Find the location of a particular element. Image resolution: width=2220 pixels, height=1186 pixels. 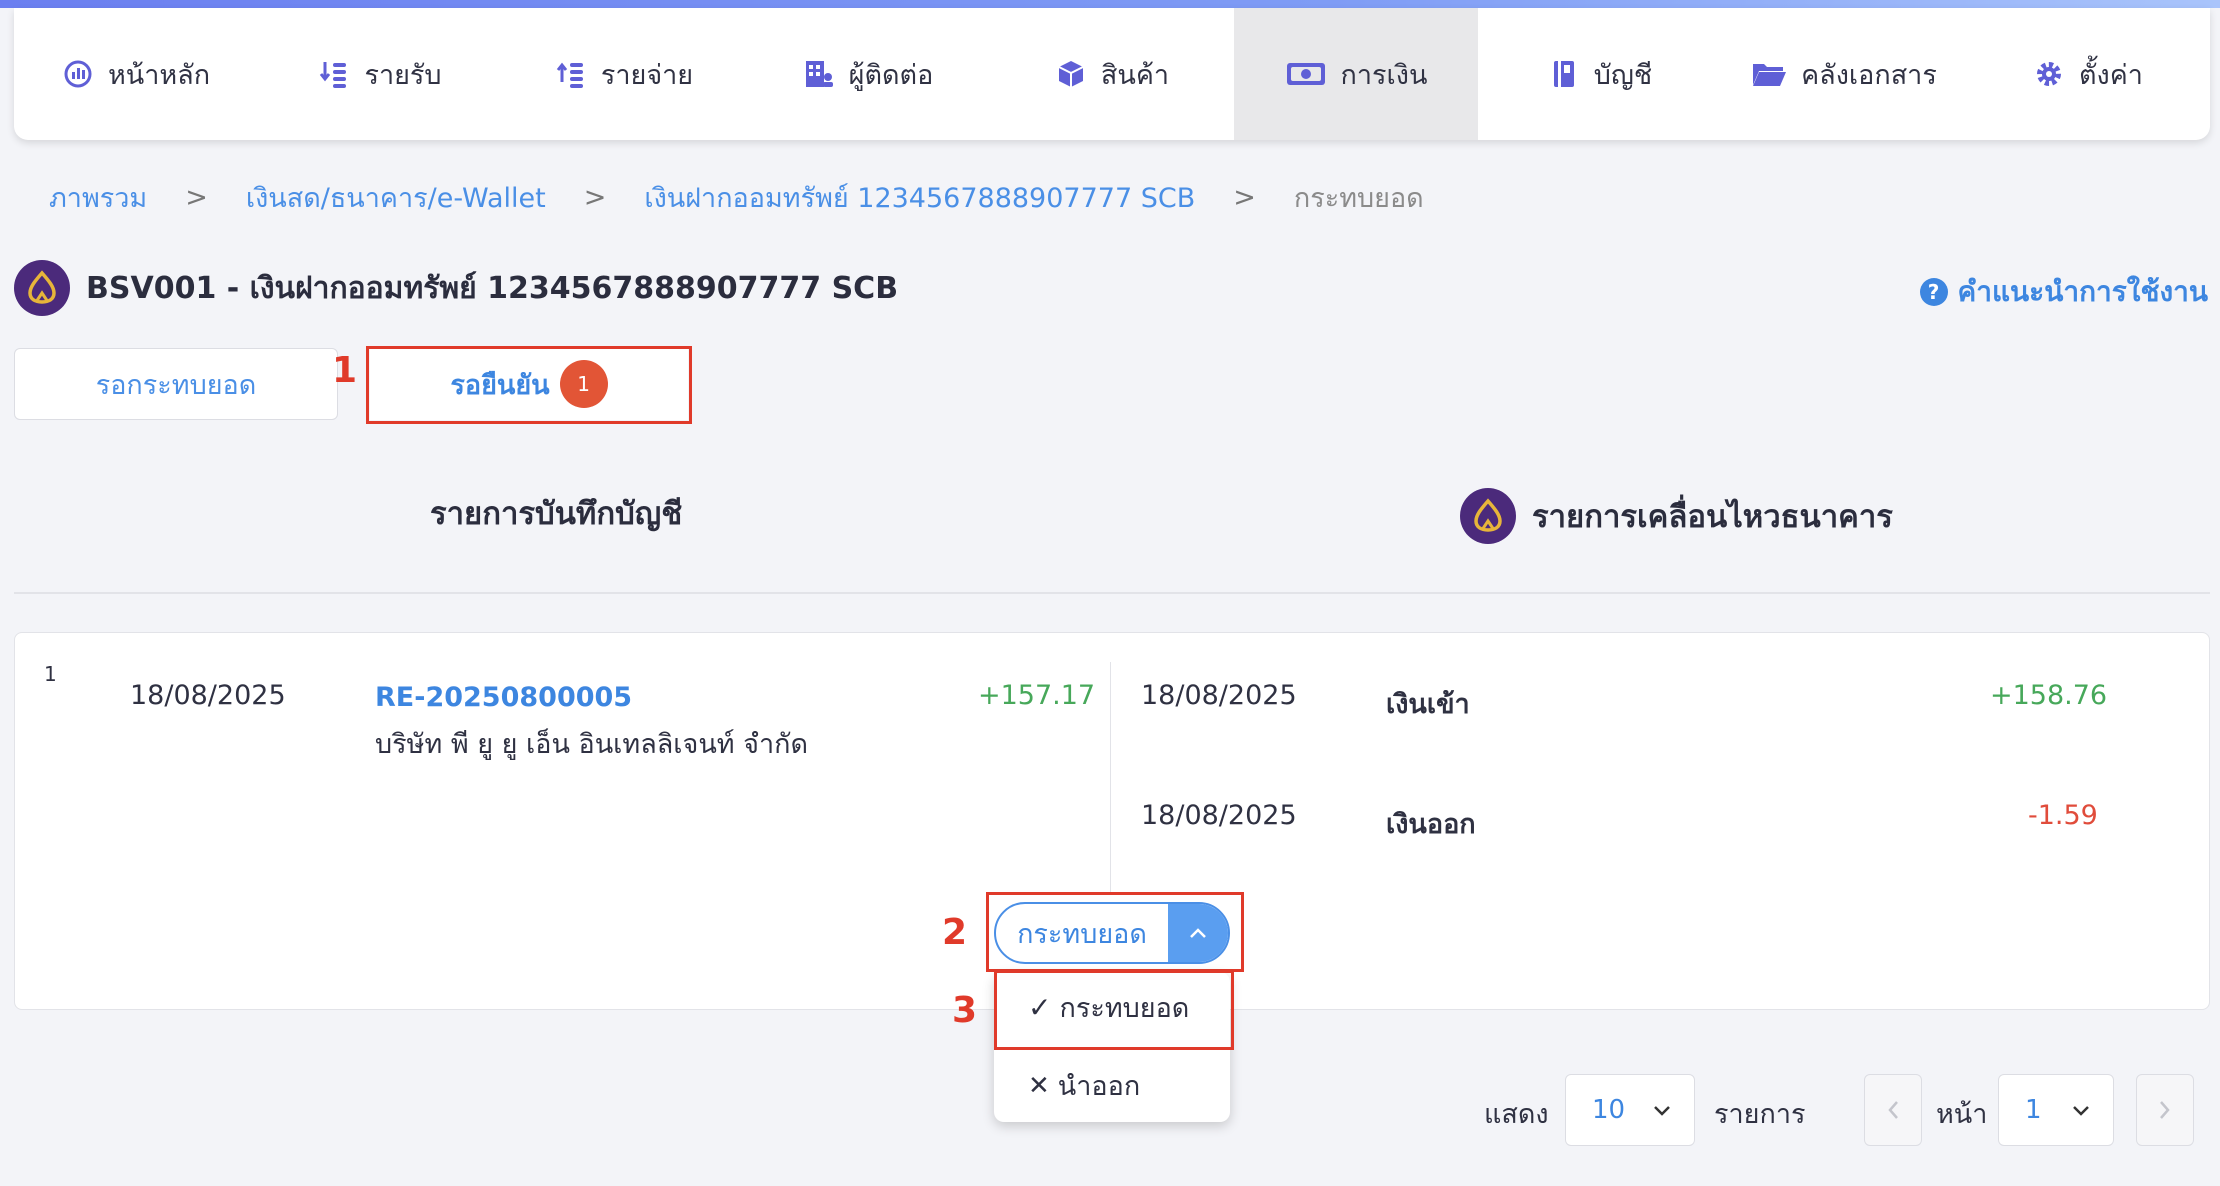

ledger-icon is located at coordinates (1563, 74).